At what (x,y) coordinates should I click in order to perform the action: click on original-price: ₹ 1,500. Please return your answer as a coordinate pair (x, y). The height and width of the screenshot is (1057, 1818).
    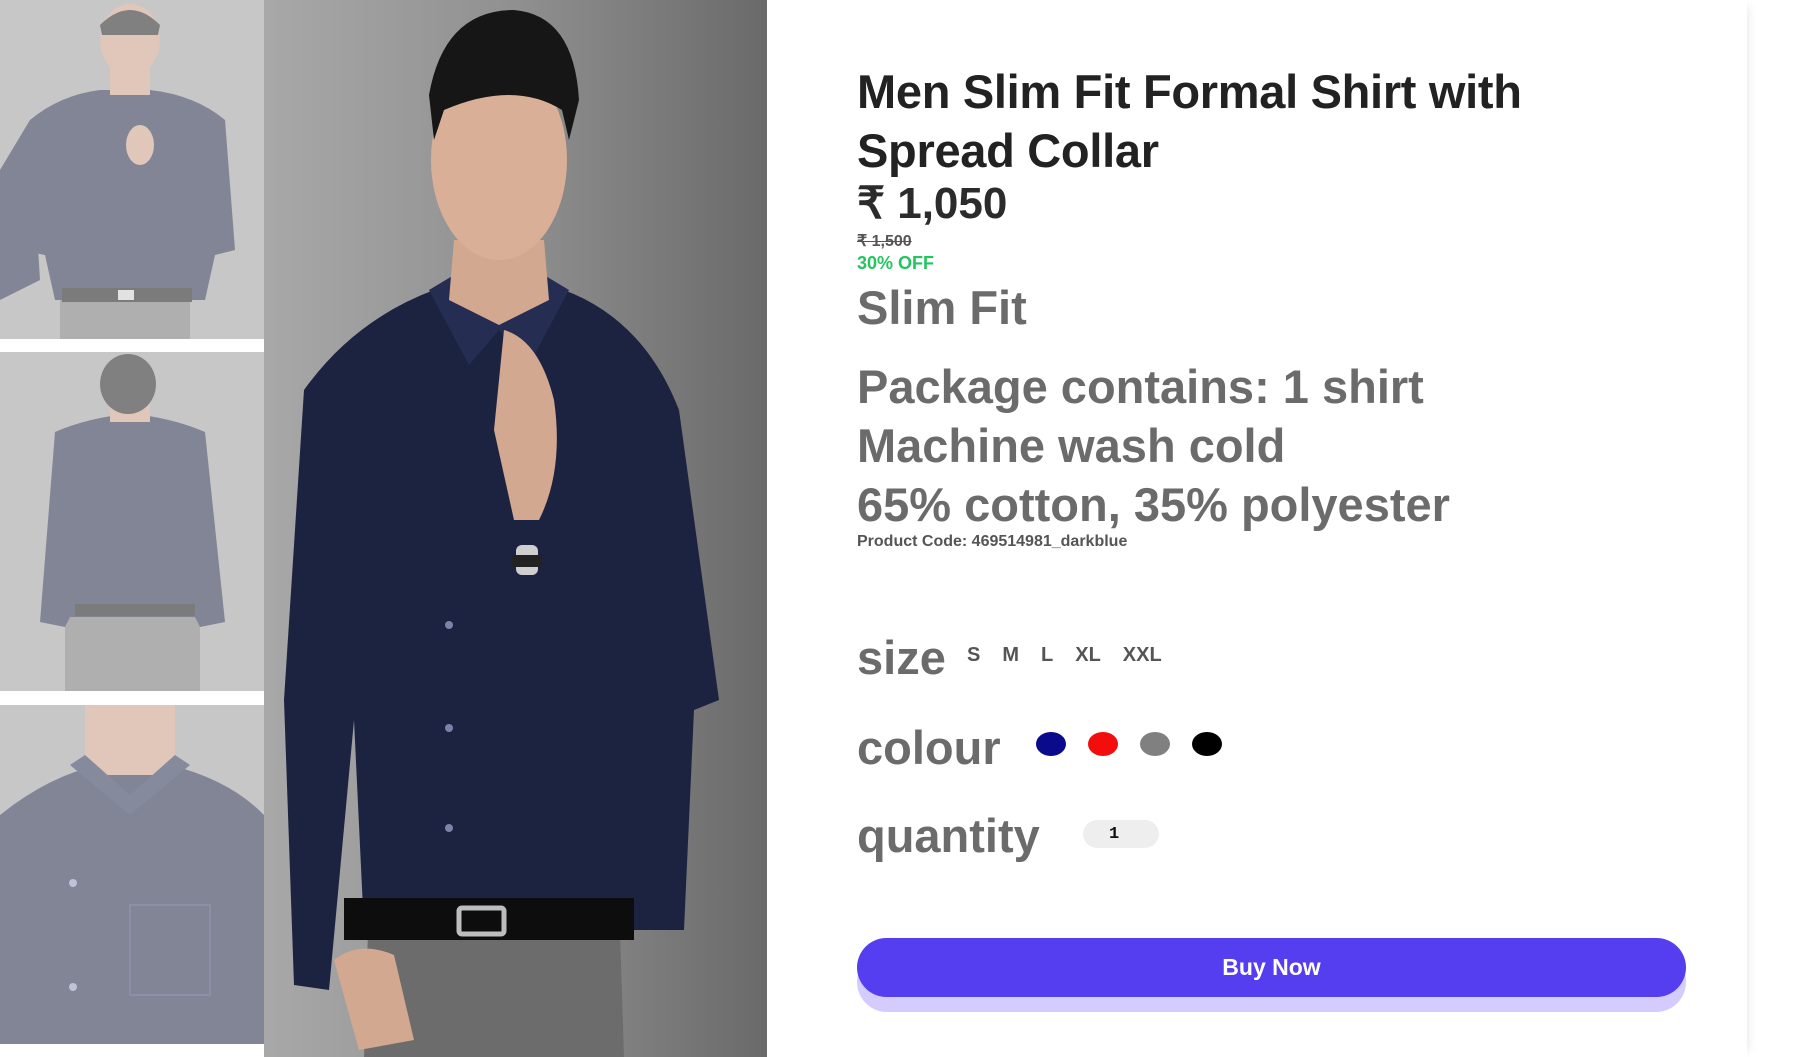
    Looking at the image, I should click on (884, 241).